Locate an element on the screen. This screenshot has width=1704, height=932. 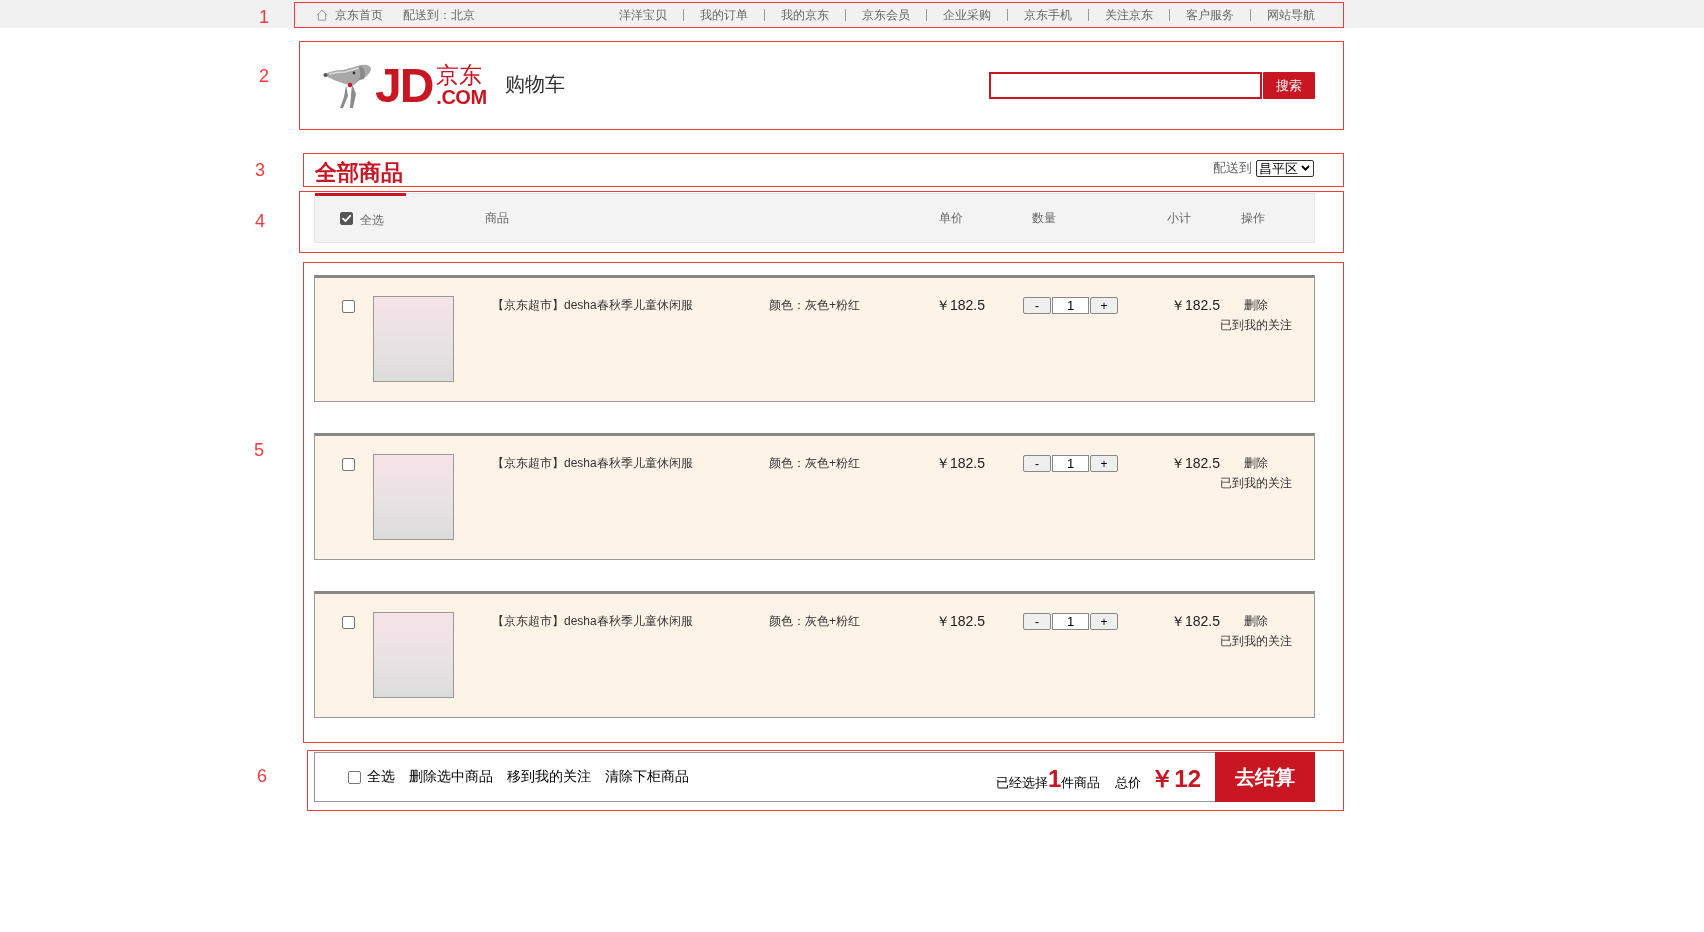
nav-link: 客户服务 is located at coordinates (1210, 15).